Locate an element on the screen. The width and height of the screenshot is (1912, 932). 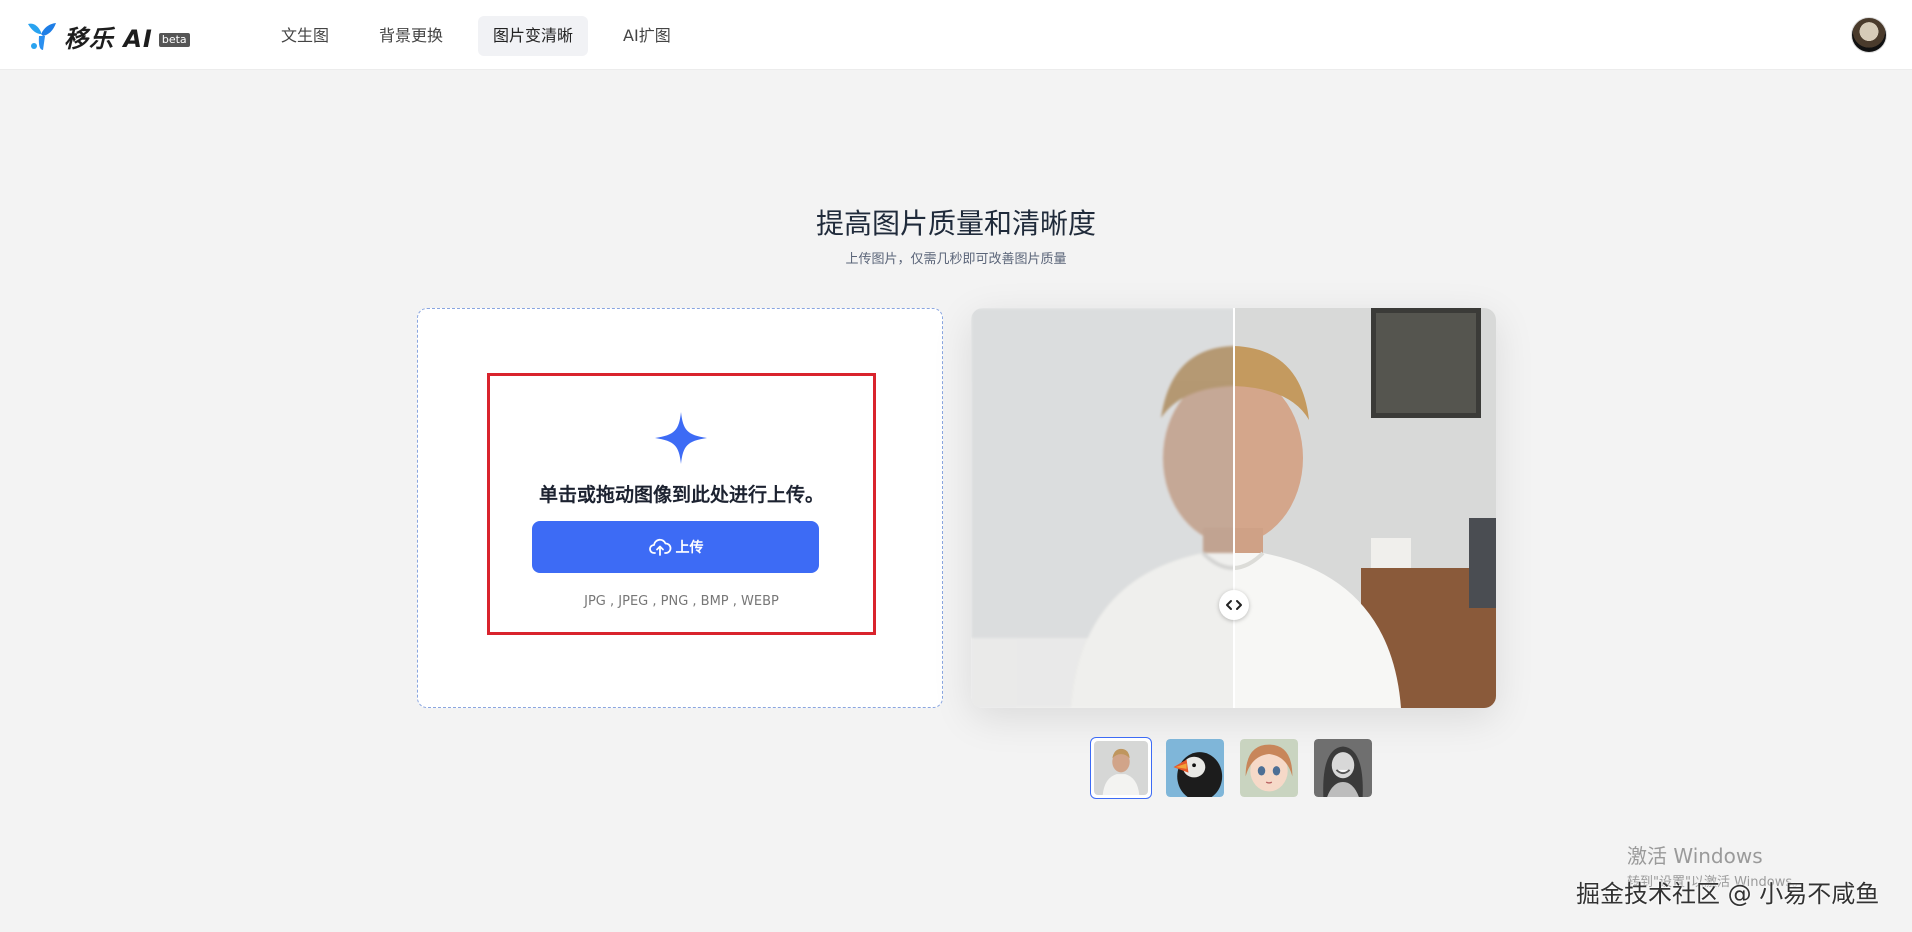
sample-thumb-anime-girl is located at coordinates (1269, 768).